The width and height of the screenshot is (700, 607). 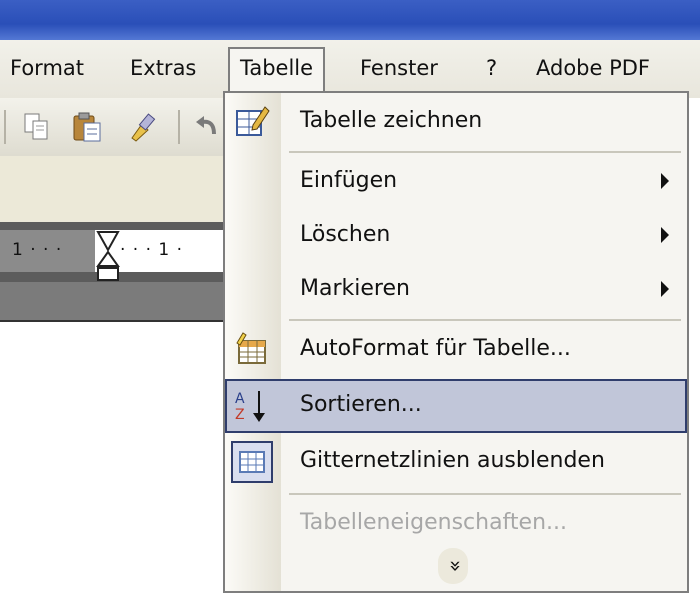 I want to click on svg-text: Z, so click(x=240, y=415).